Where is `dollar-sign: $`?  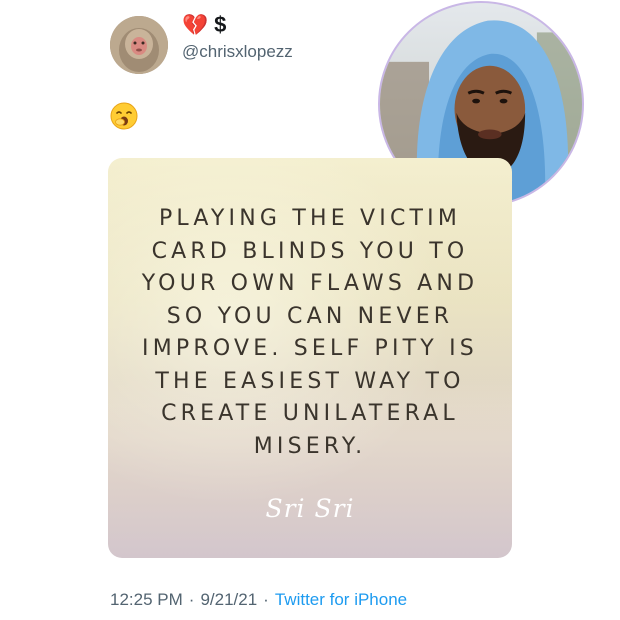
dollar-sign: $ is located at coordinates (220, 24).